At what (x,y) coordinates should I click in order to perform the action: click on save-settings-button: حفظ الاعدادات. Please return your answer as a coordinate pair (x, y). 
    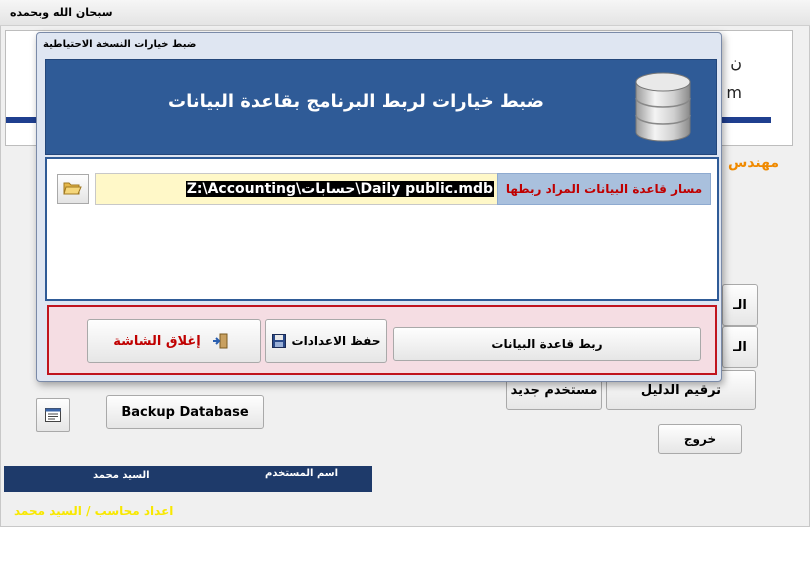
    Looking at the image, I should click on (326, 341).